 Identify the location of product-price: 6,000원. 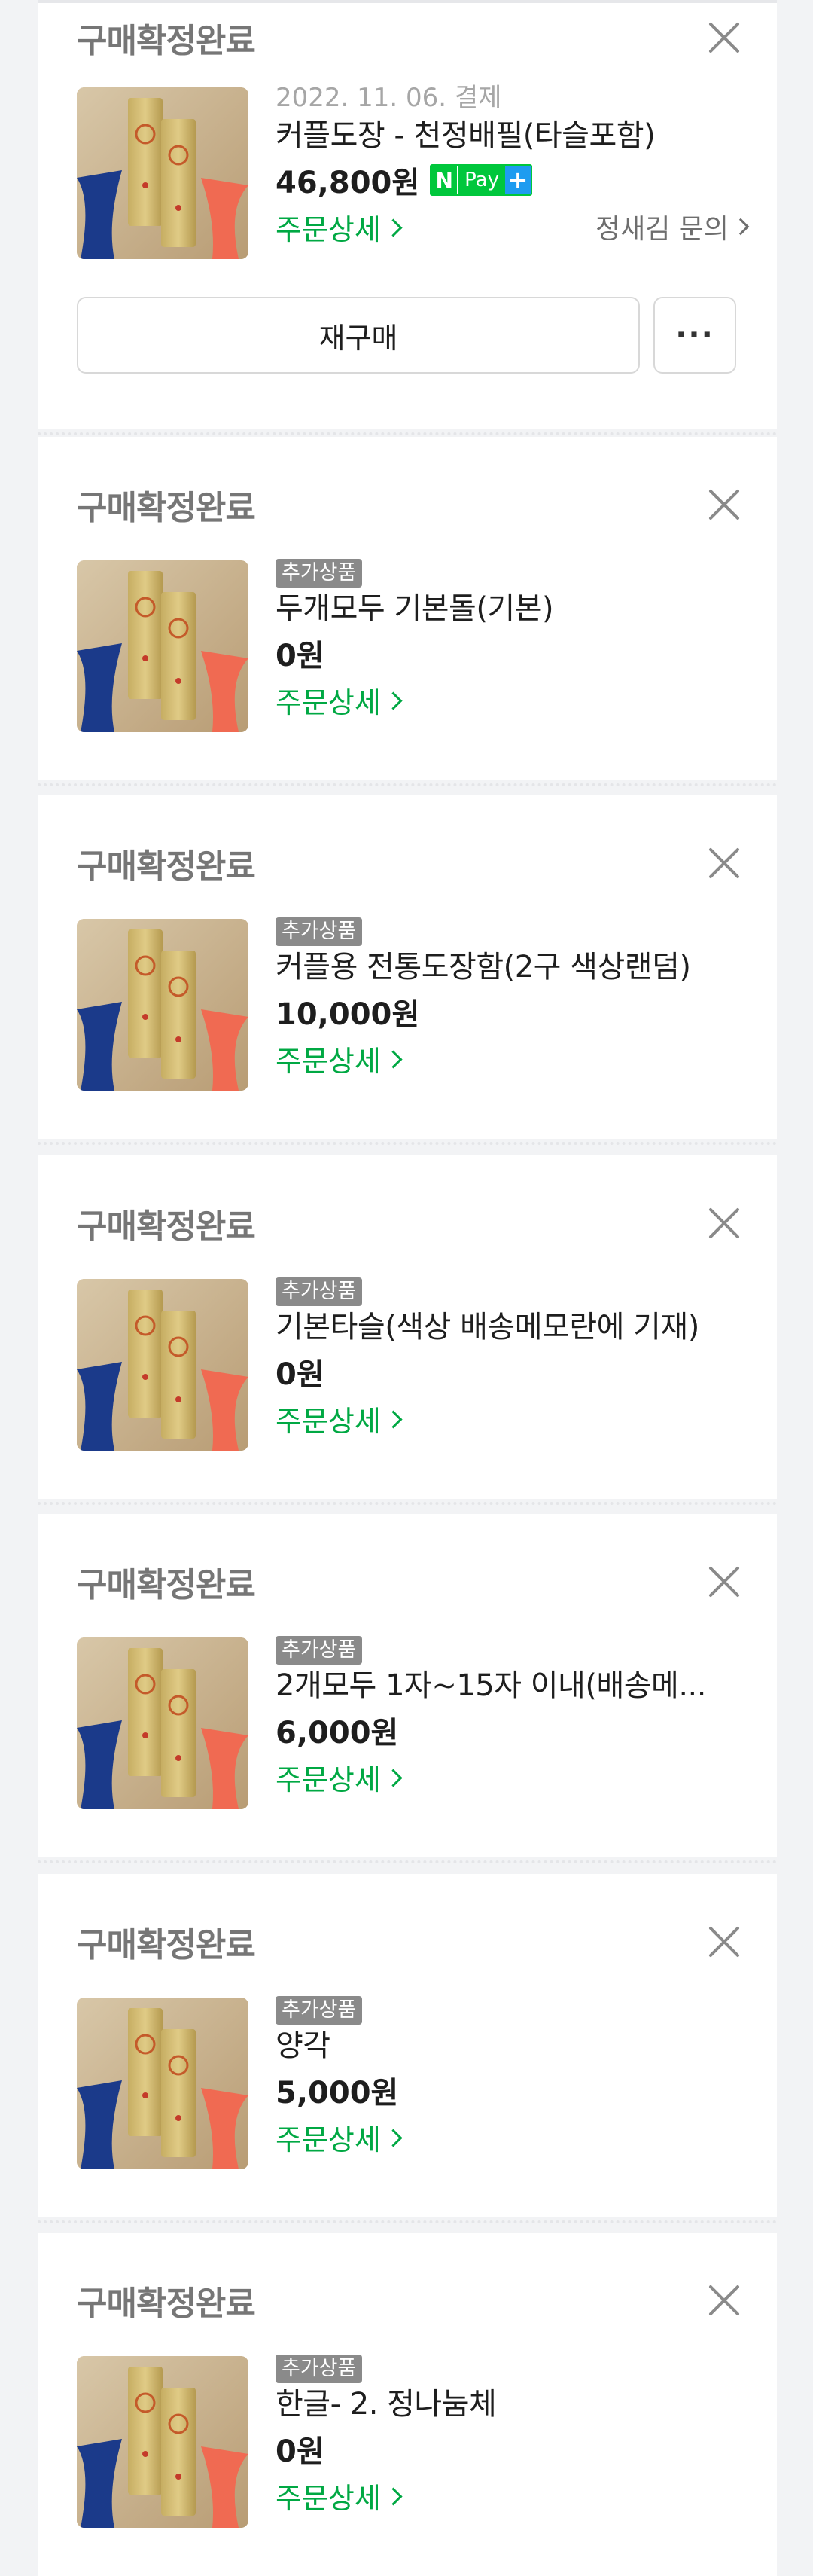
(337, 1733).